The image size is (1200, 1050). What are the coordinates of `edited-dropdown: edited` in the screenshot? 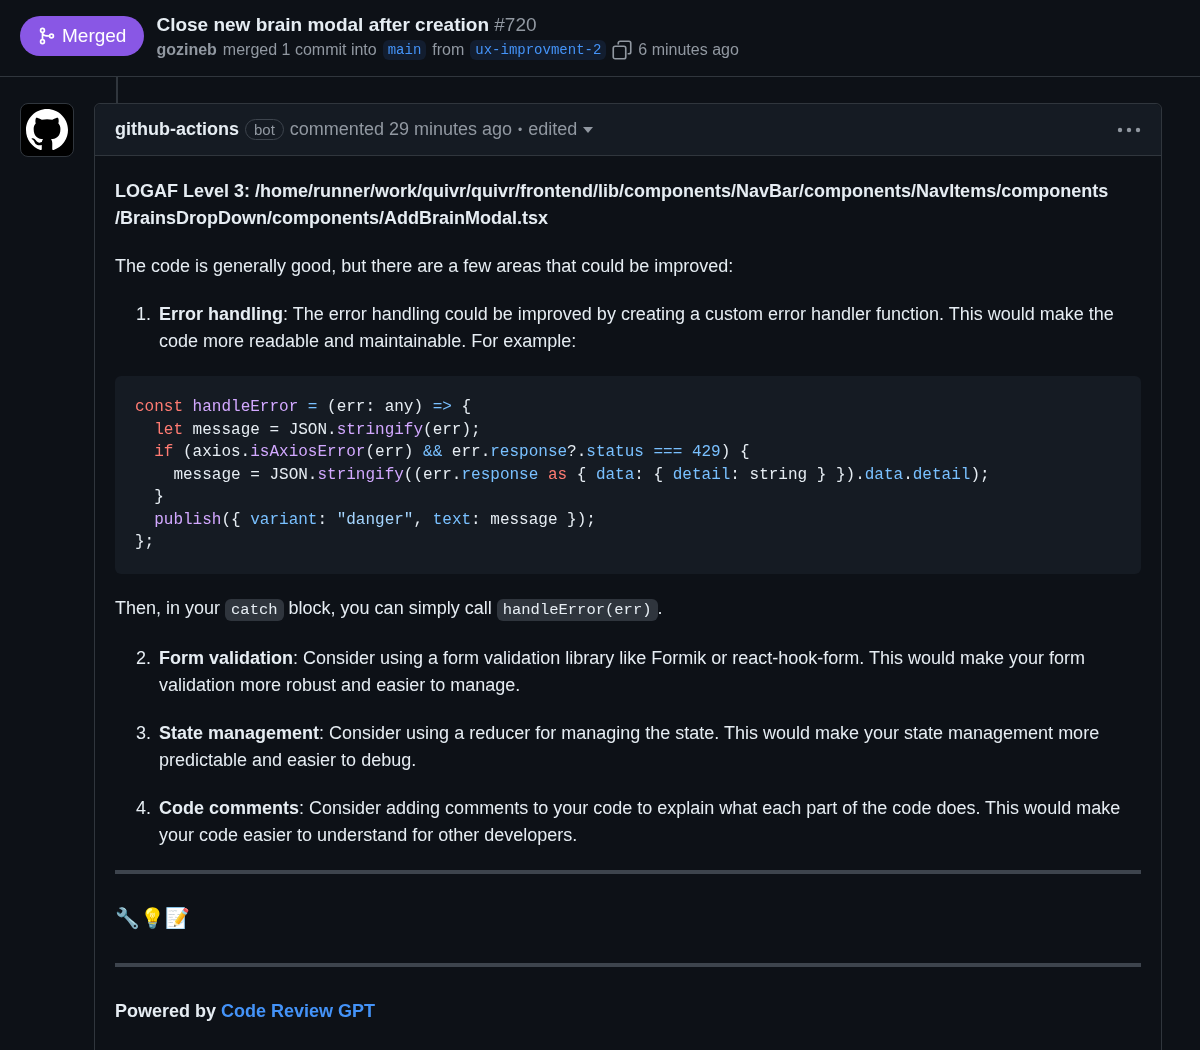 It's located at (553, 129).